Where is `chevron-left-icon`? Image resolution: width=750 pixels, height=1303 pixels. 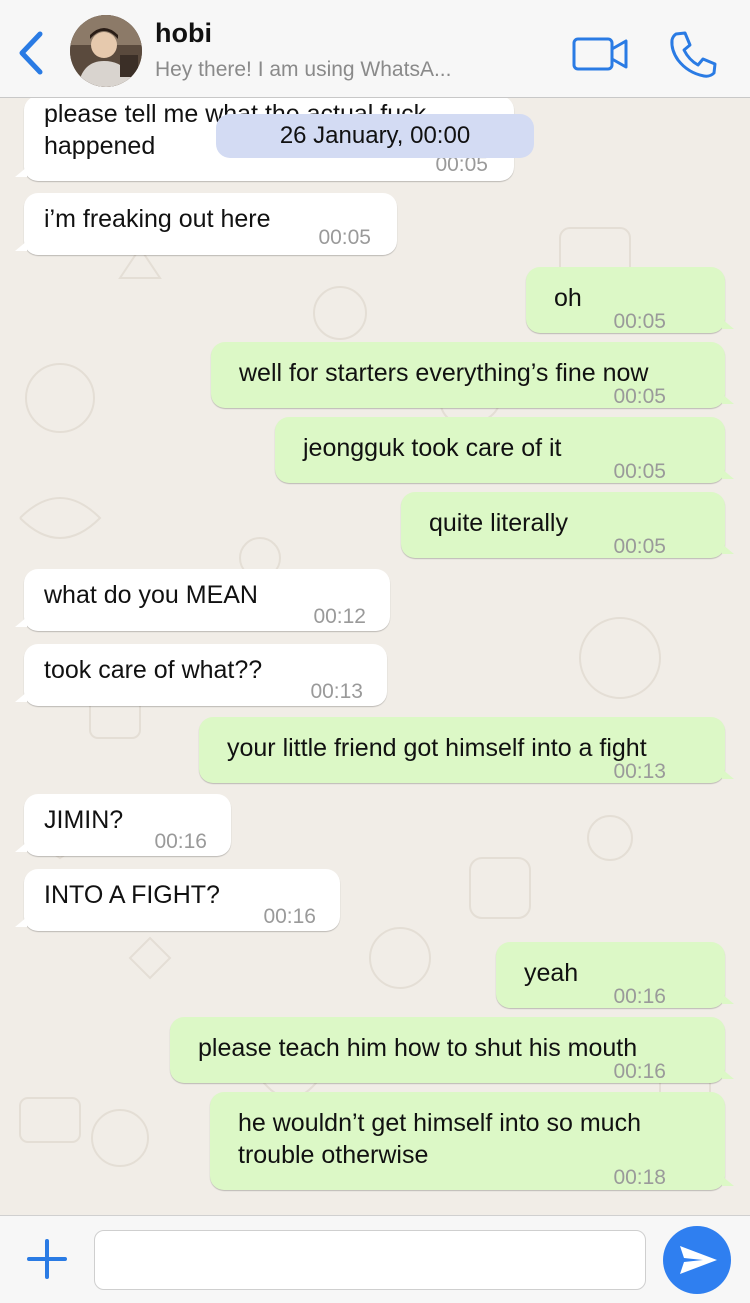
chevron-left-icon is located at coordinates (31, 53).